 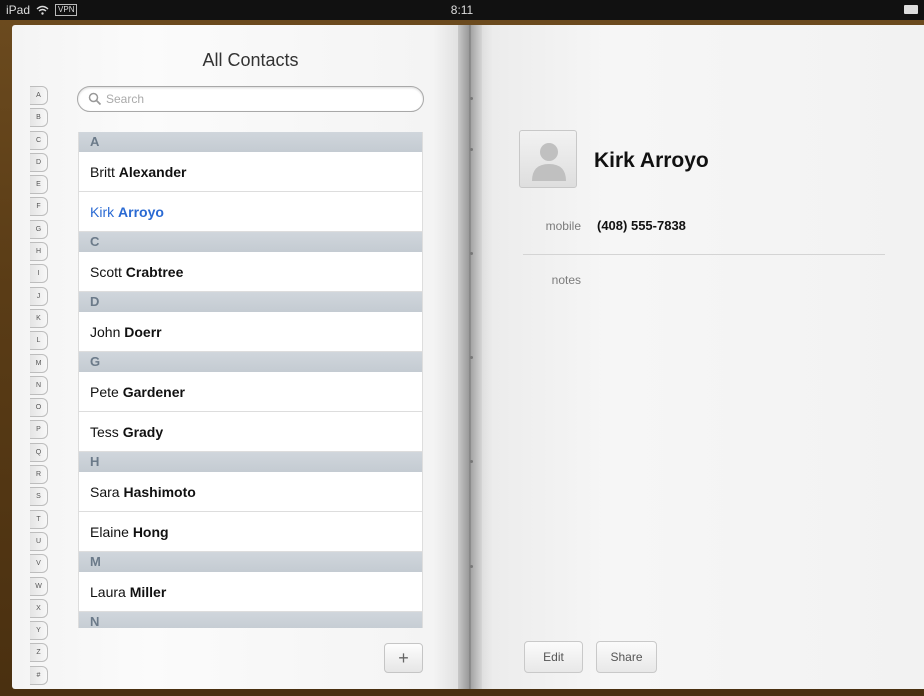 What do you see at coordinates (39, 207) in the screenshot?
I see `index-tab-f: F` at bounding box center [39, 207].